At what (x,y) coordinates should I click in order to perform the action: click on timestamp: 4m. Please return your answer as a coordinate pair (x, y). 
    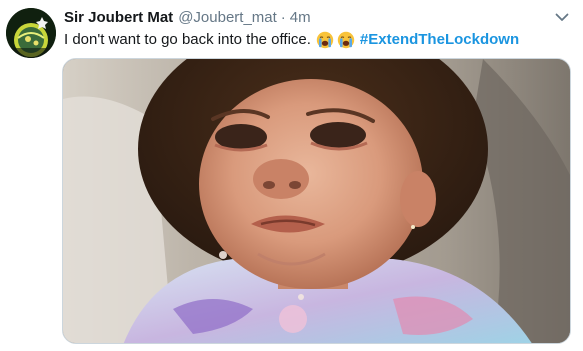
    Looking at the image, I should click on (300, 18).